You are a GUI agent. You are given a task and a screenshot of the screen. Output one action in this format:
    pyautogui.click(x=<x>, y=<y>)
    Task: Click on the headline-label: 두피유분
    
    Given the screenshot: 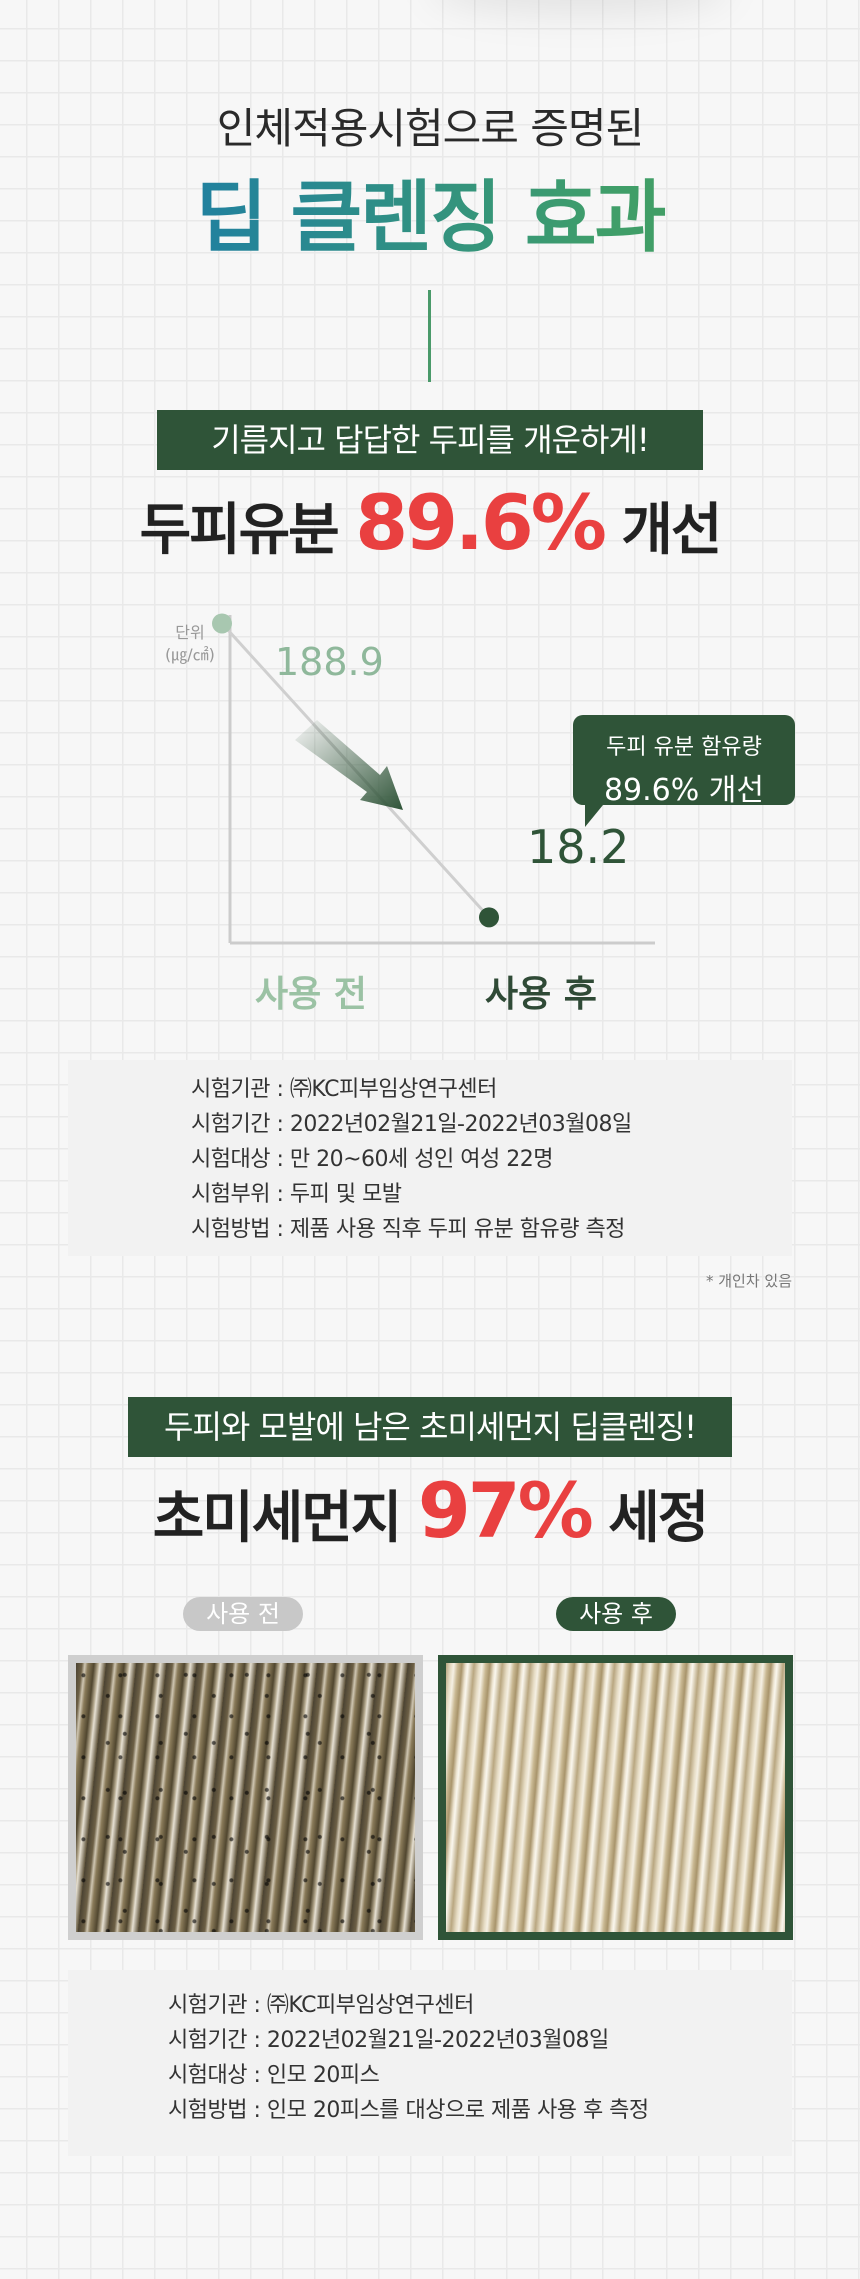 What is the action you would take?
    pyautogui.click(x=239, y=530)
    